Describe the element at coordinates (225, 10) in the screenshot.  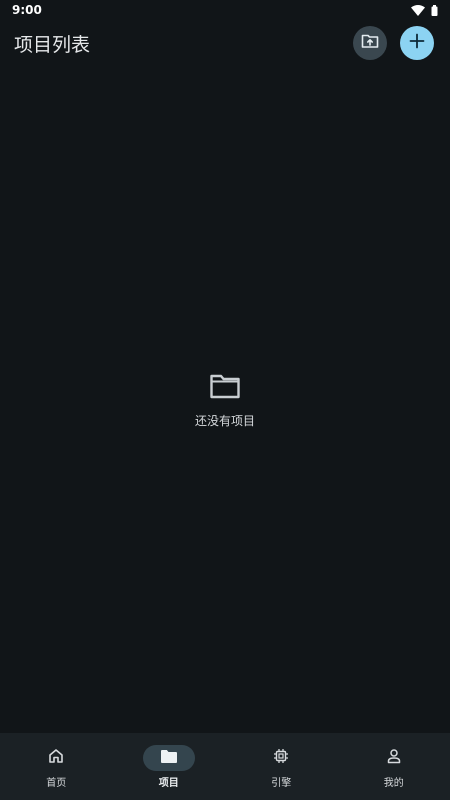
I see `status-bar: 9:00` at that location.